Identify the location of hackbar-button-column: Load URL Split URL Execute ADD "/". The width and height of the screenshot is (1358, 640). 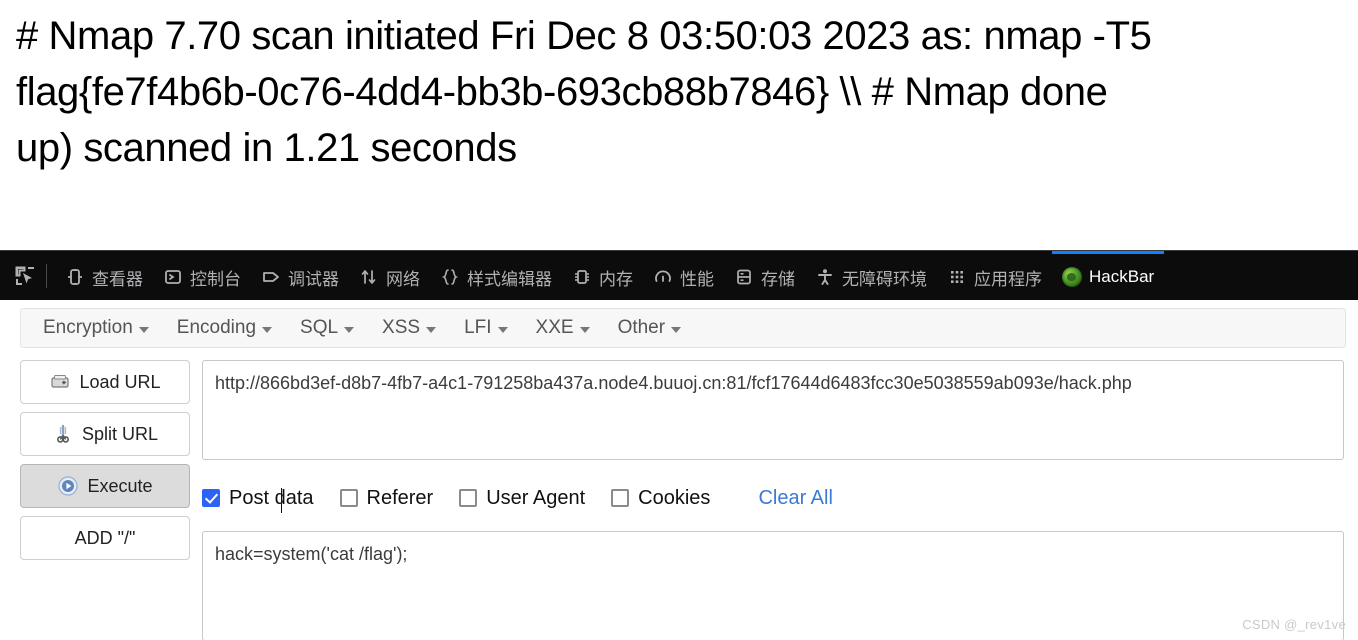
(105, 500).